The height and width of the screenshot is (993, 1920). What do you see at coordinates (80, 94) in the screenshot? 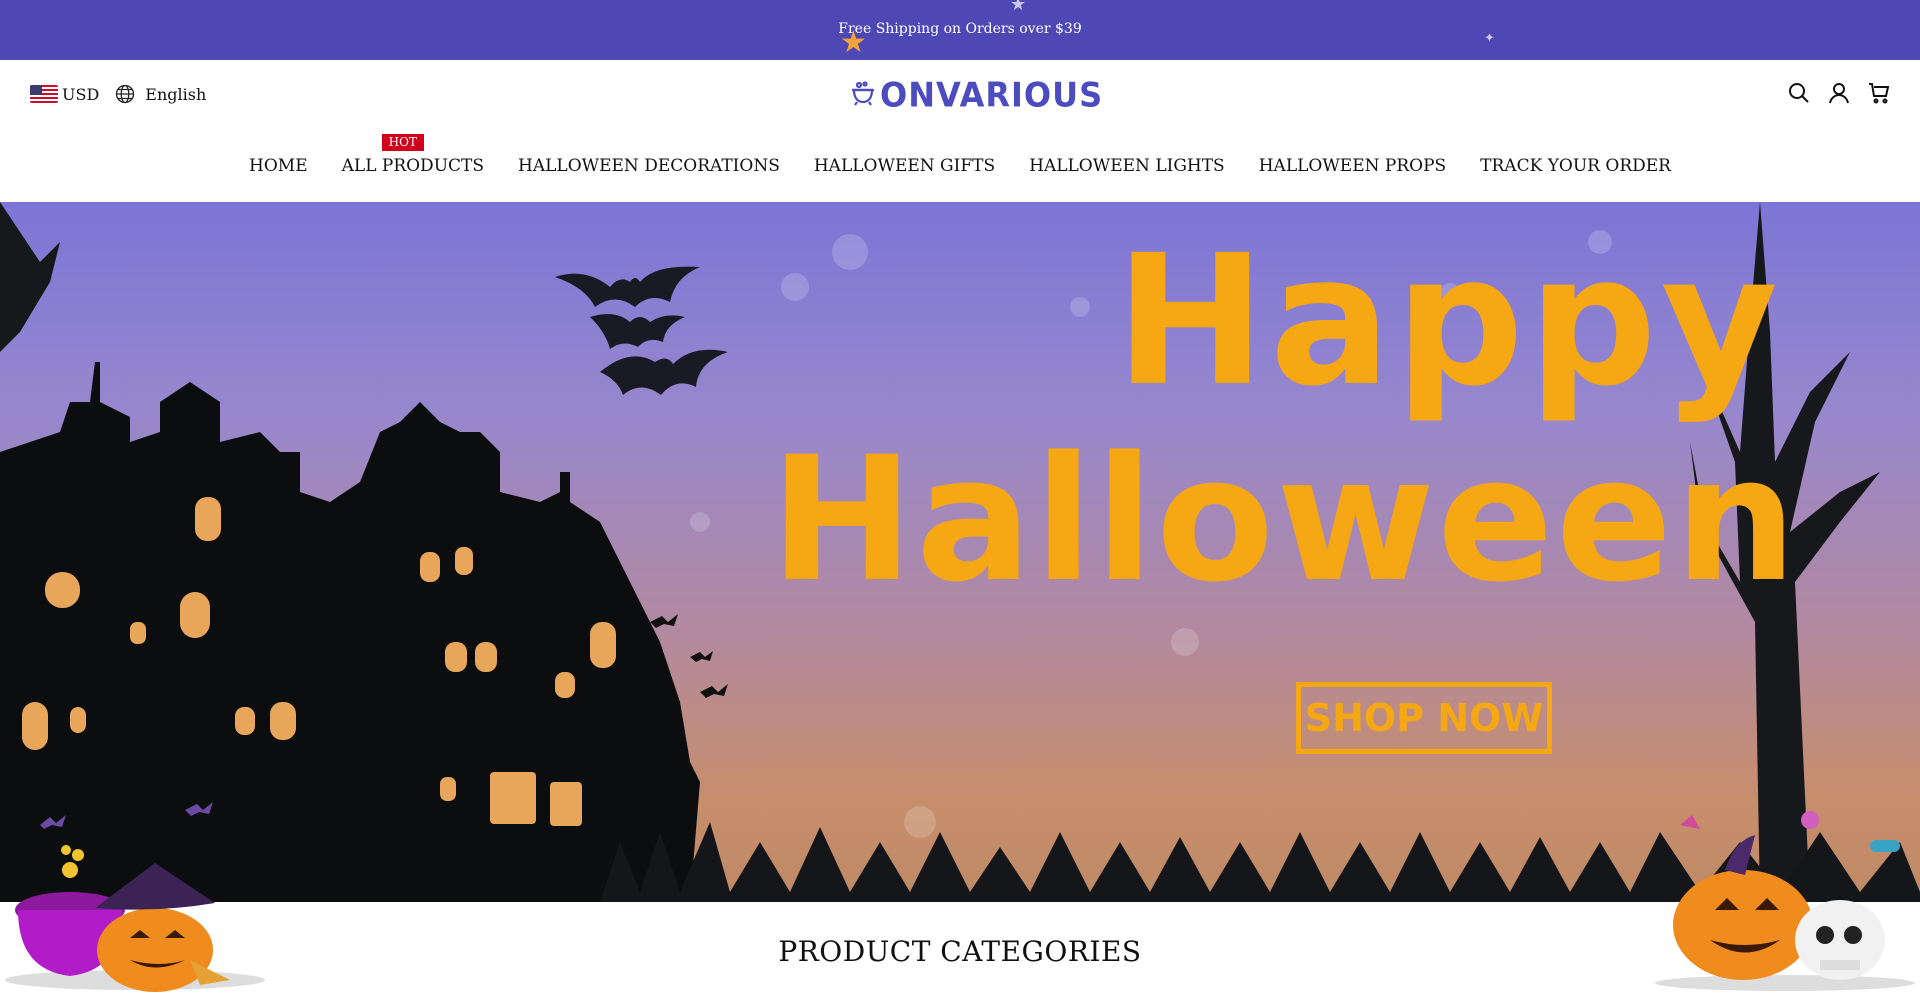
I see `currency-selector: USD` at bounding box center [80, 94].